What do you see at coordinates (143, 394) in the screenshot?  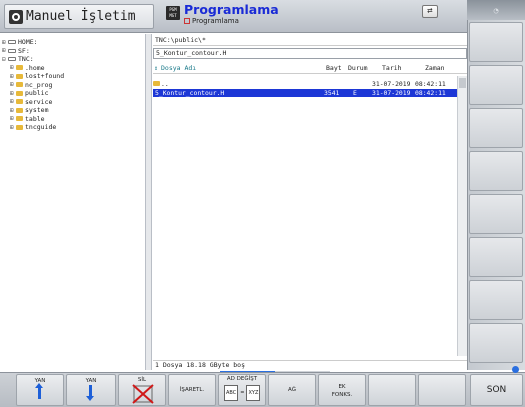 I see `delete-icon` at bounding box center [143, 394].